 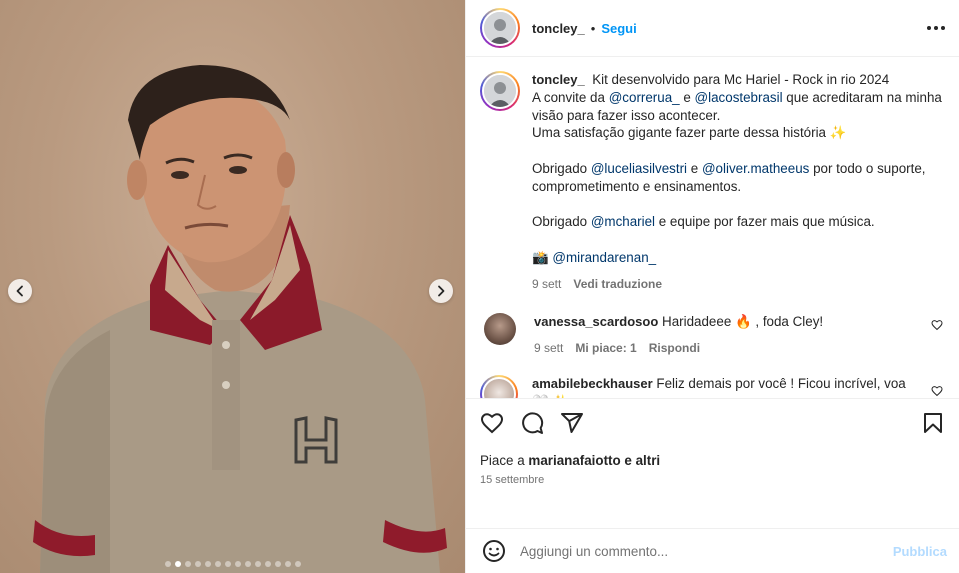 I want to click on chevron-left-icon, so click(x=19, y=291).